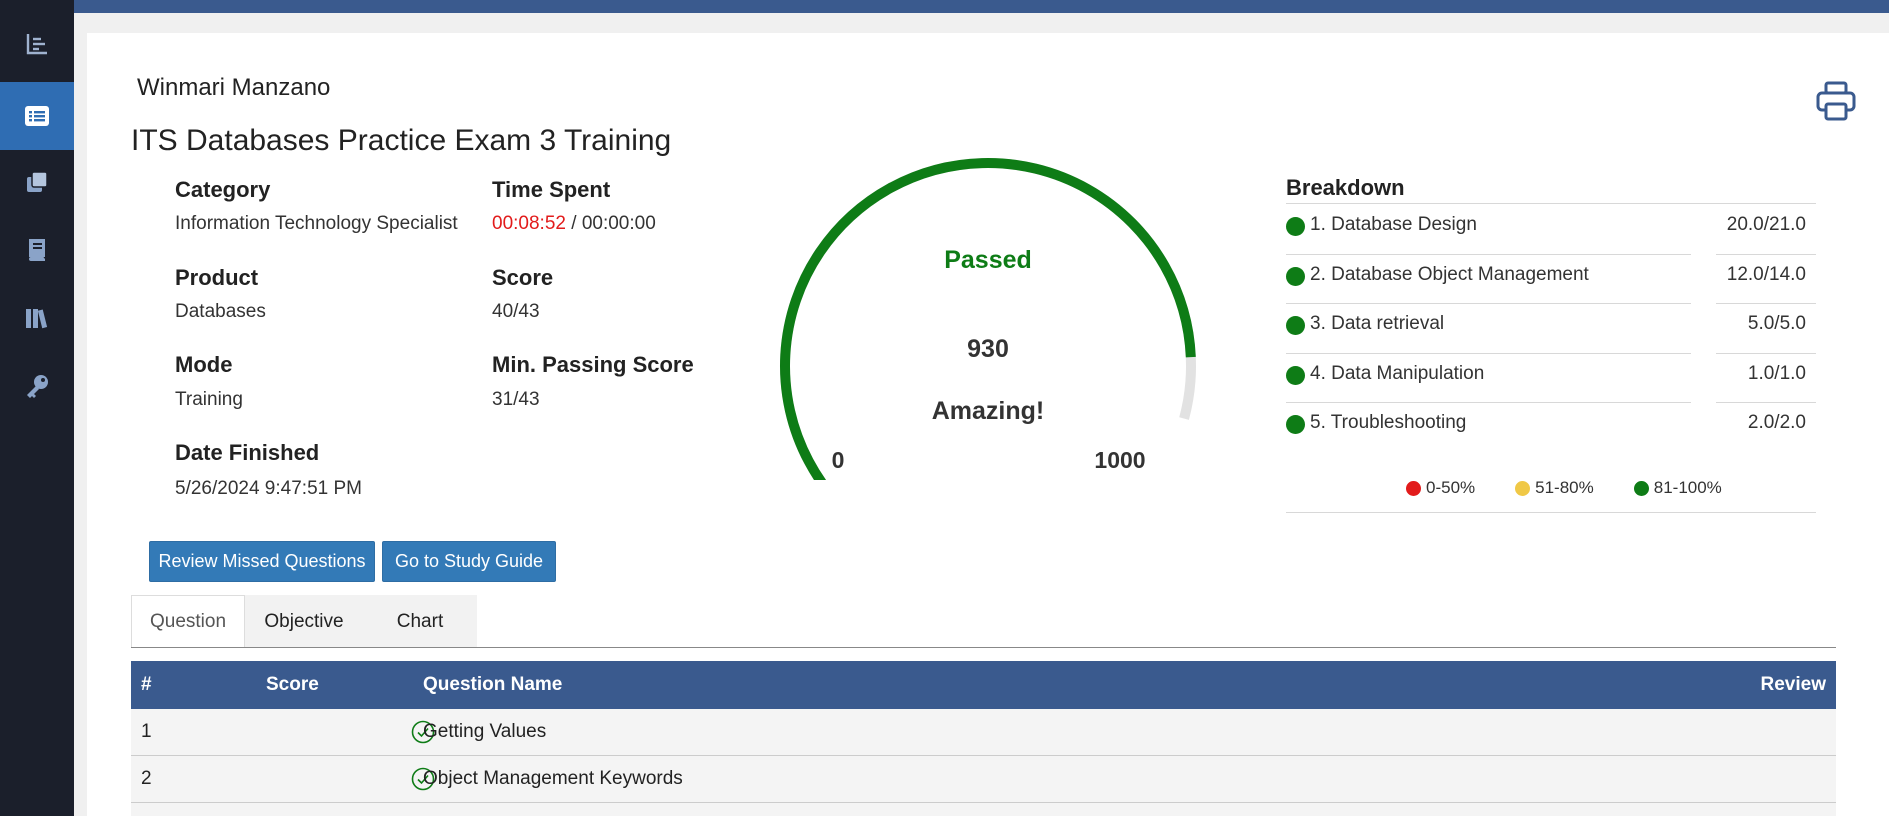  What do you see at coordinates (551, 189) in the screenshot?
I see `time-spent-label: Time Spent` at bounding box center [551, 189].